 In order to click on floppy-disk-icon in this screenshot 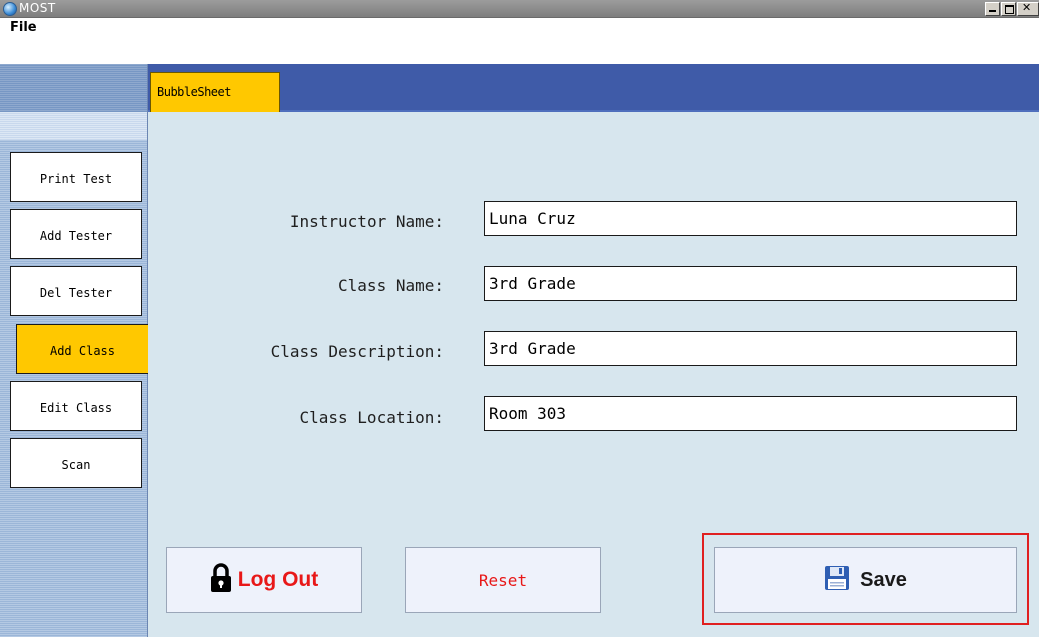, I will do `click(837, 580)`.